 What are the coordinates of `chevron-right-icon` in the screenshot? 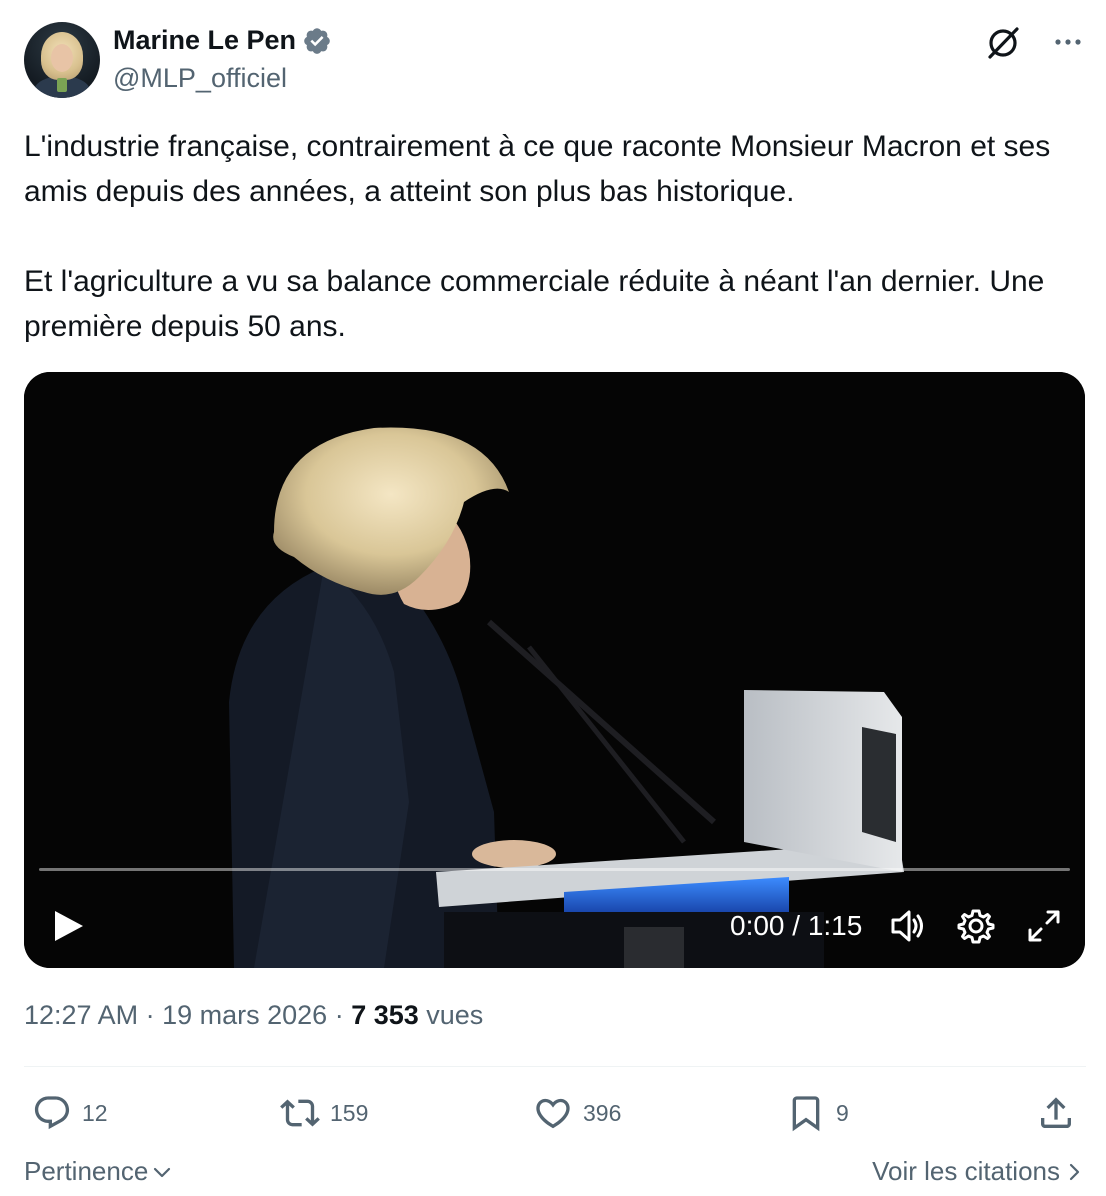 It's located at (1074, 1171).